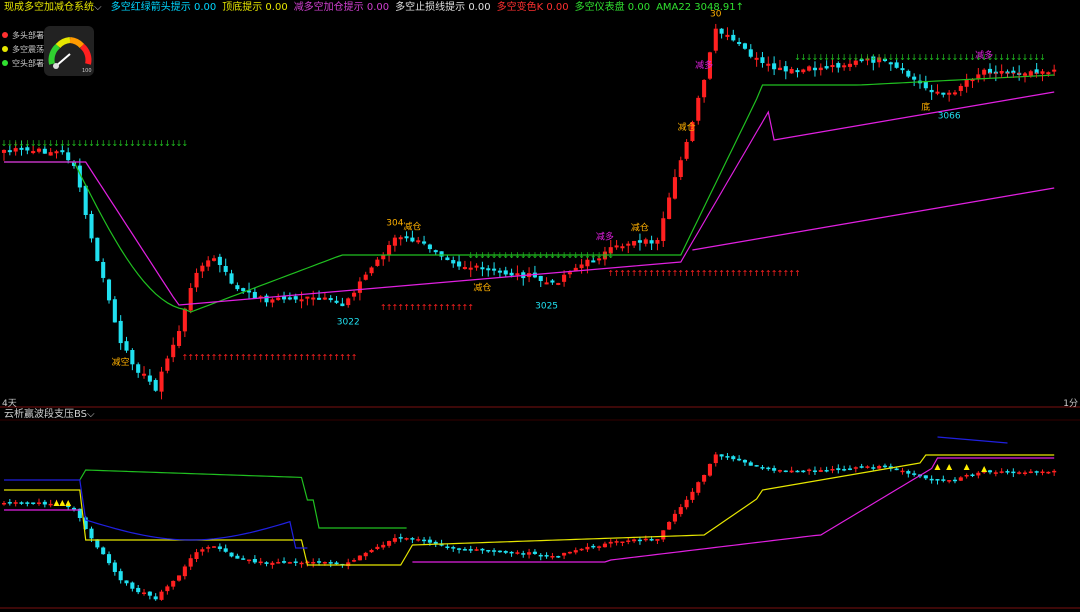 This screenshot has height=612, width=1080. I want to click on system-title: 现成多空加减仓系统, so click(49, 7).